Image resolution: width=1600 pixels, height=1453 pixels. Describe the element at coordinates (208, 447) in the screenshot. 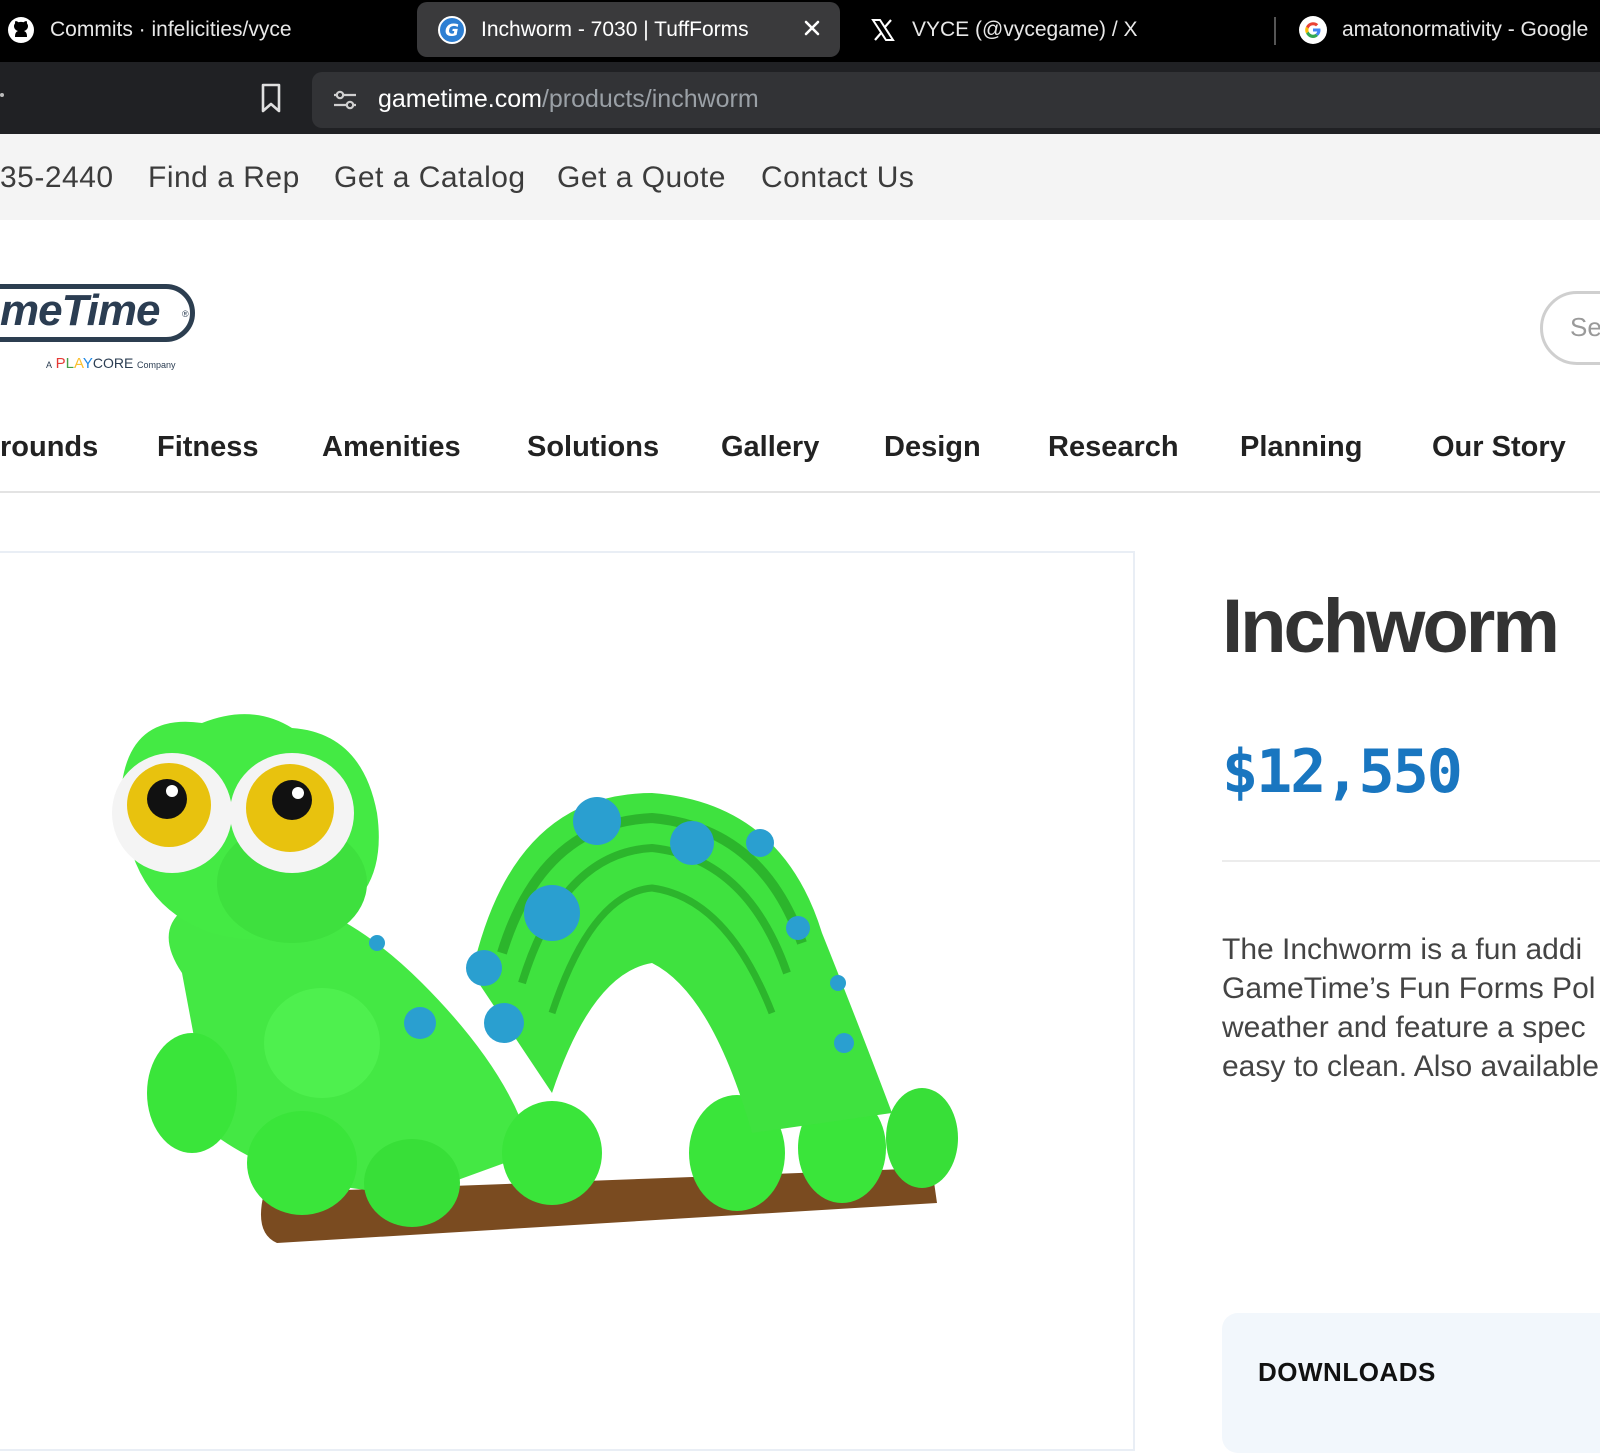

I see `nav-fitness: Fitness` at that location.